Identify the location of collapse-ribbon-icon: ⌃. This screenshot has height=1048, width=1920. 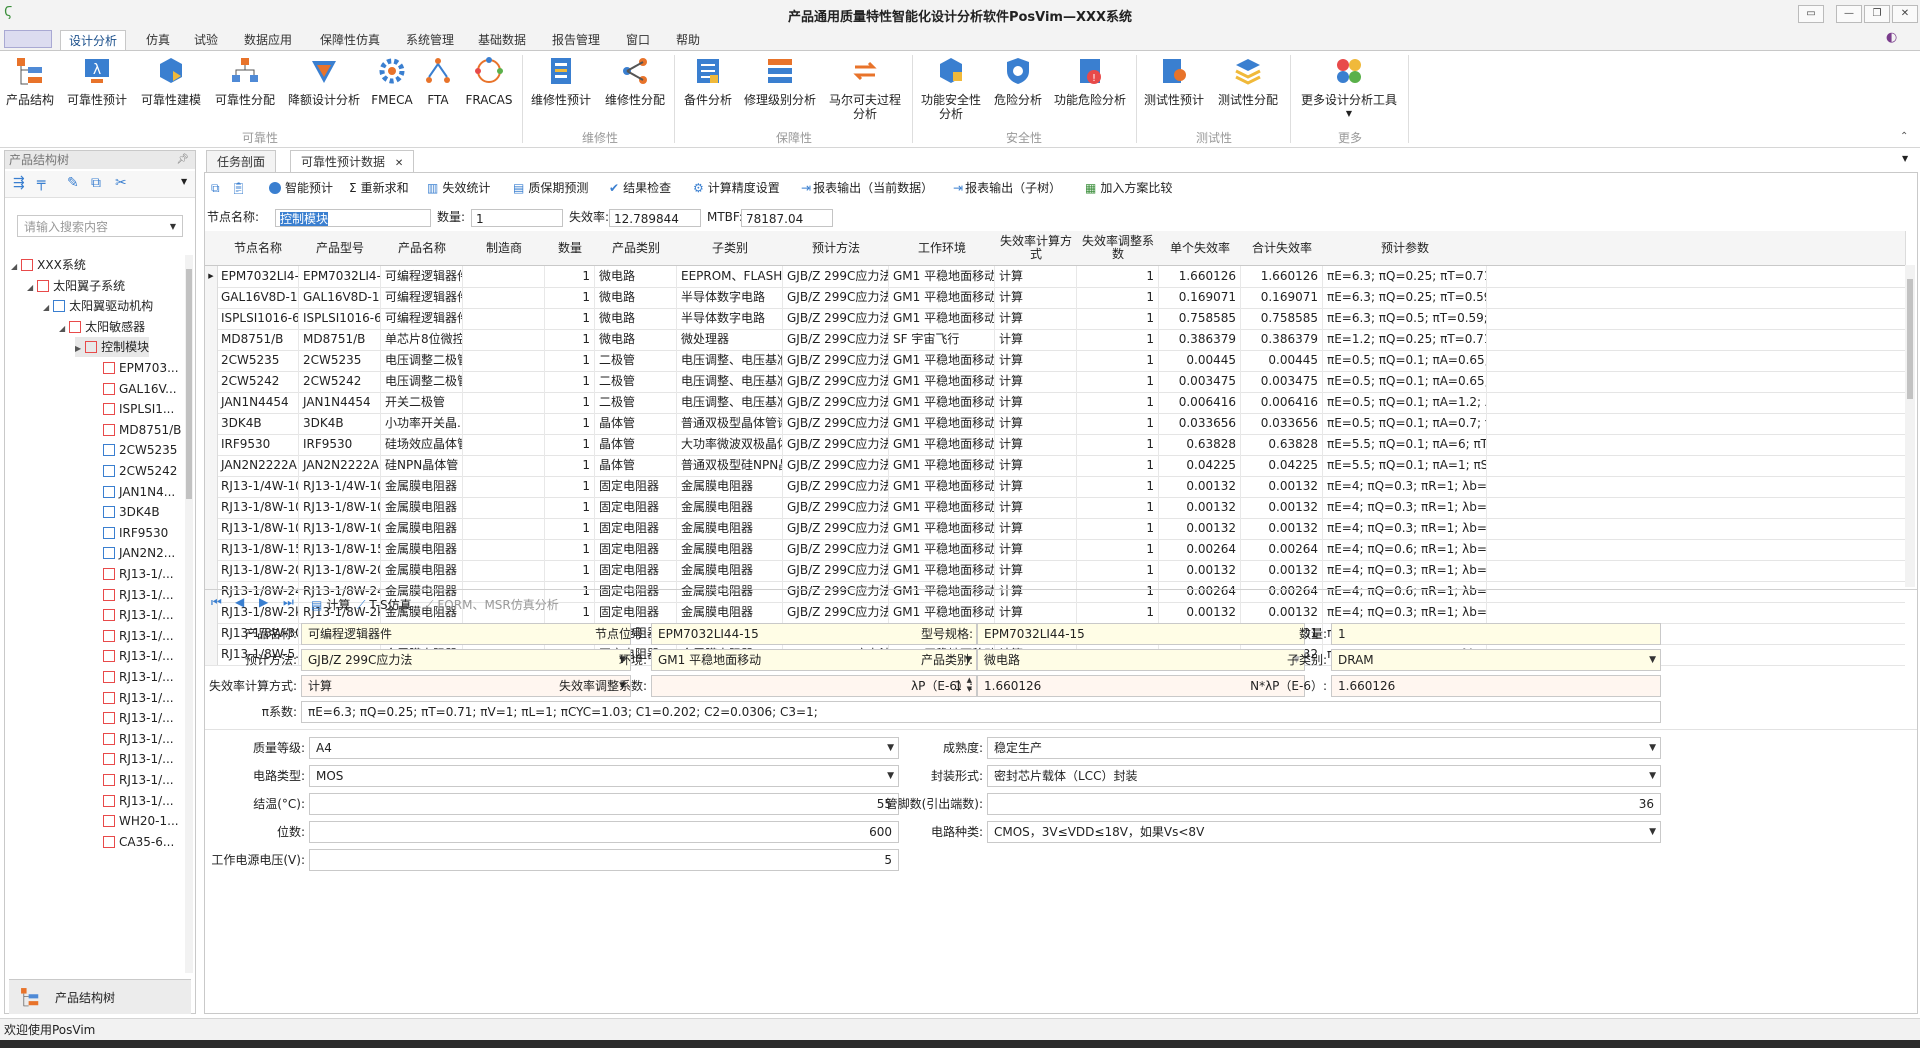
(1904, 136).